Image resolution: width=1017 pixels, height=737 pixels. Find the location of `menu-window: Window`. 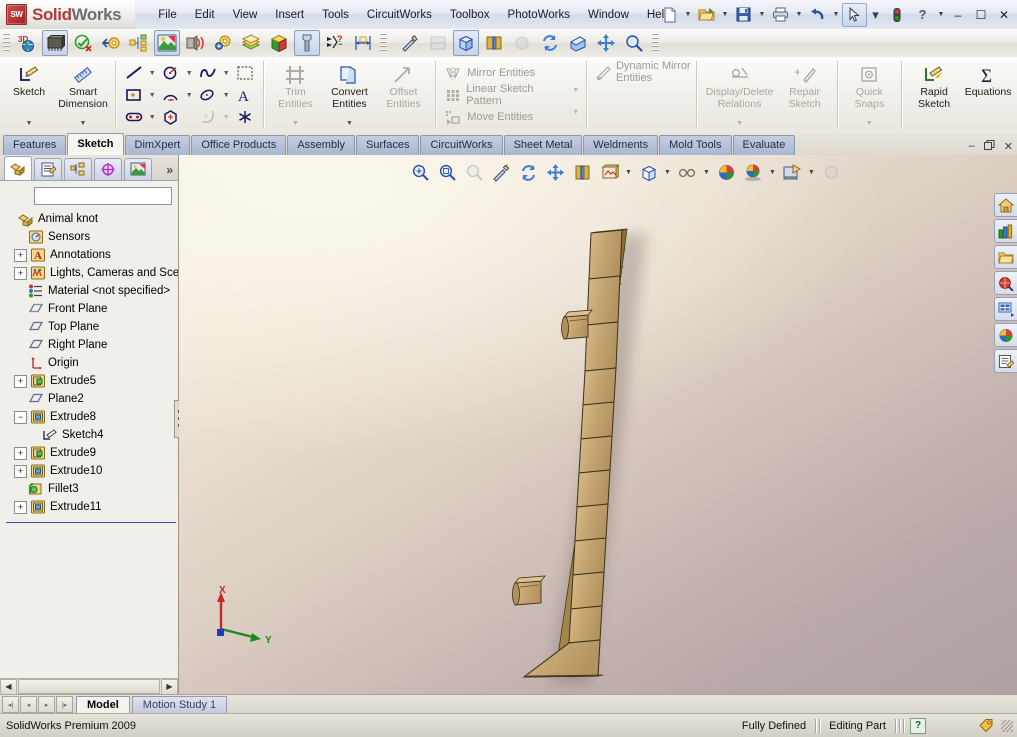

menu-window: Window is located at coordinates (608, 15).